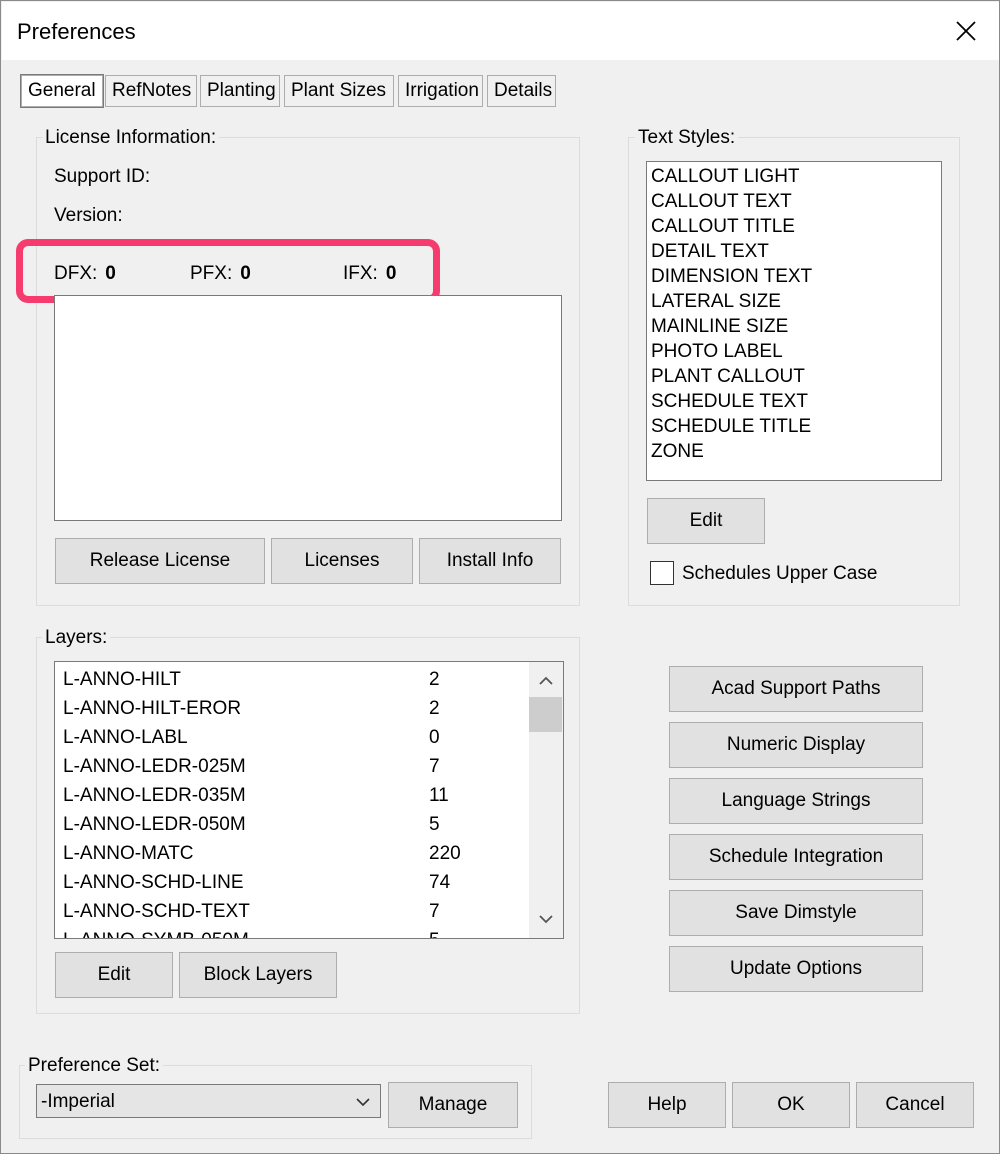  Describe the element at coordinates (667, 1105) in the screenshot. I see `help-button: Help` at that location.